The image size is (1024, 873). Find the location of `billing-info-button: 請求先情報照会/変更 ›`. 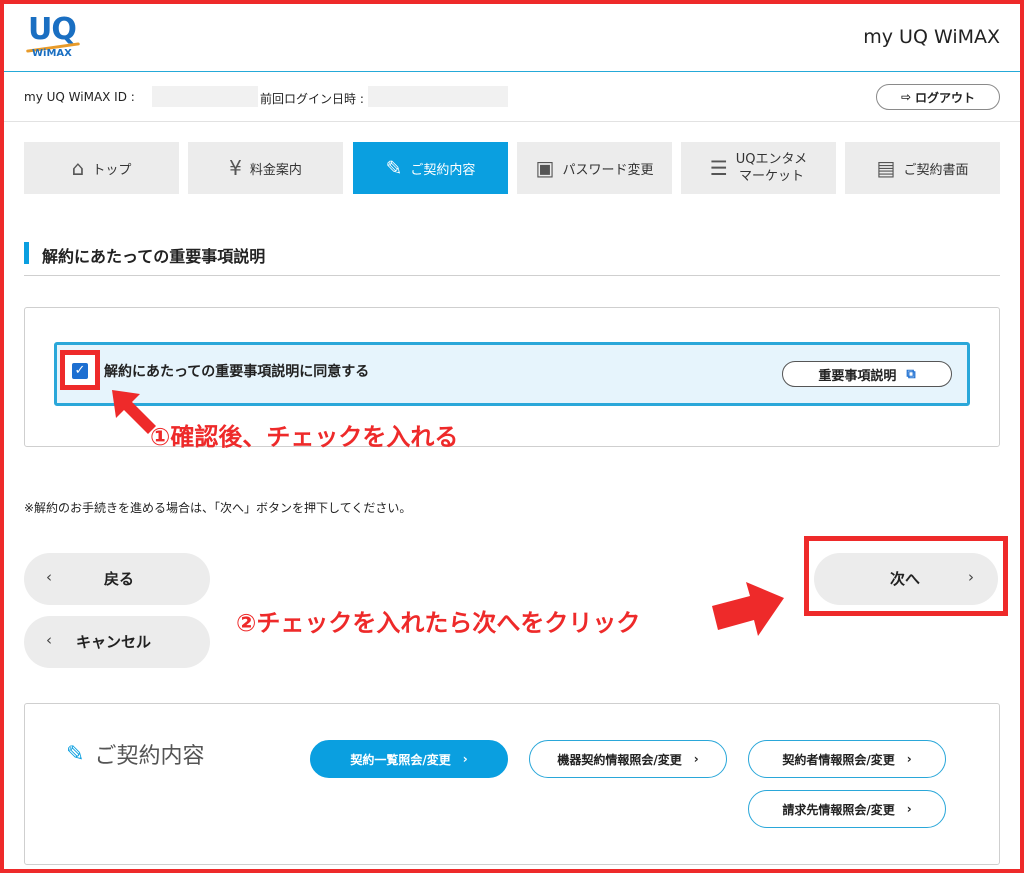

billing-info-button: 請求先情報照会/変更 › is located at coordinates (847, 809).